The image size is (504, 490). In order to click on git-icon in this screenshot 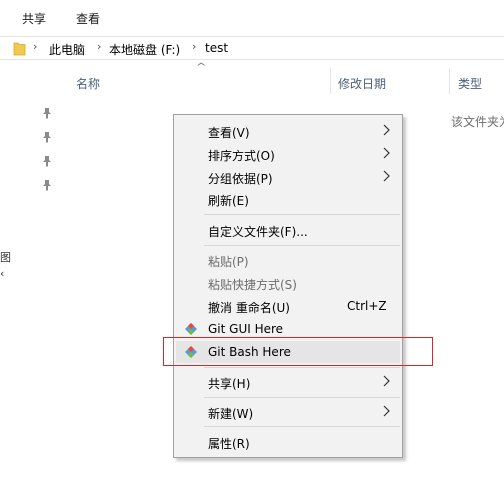, I will do `click(191, 329)`.